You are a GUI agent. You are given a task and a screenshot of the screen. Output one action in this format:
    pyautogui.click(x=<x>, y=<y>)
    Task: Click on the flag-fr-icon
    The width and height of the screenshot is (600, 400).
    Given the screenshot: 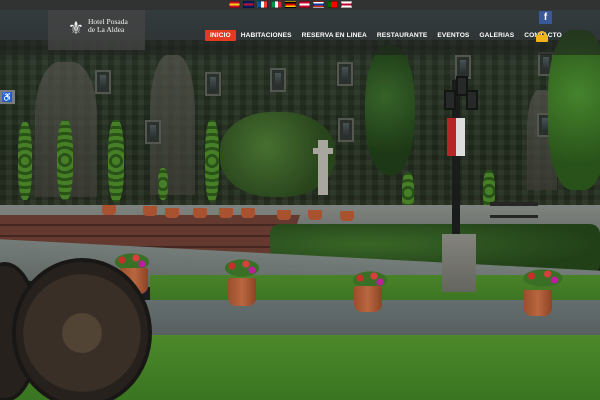 What is the action you would take?
    pyautogui.click(x=262, y=4)
    